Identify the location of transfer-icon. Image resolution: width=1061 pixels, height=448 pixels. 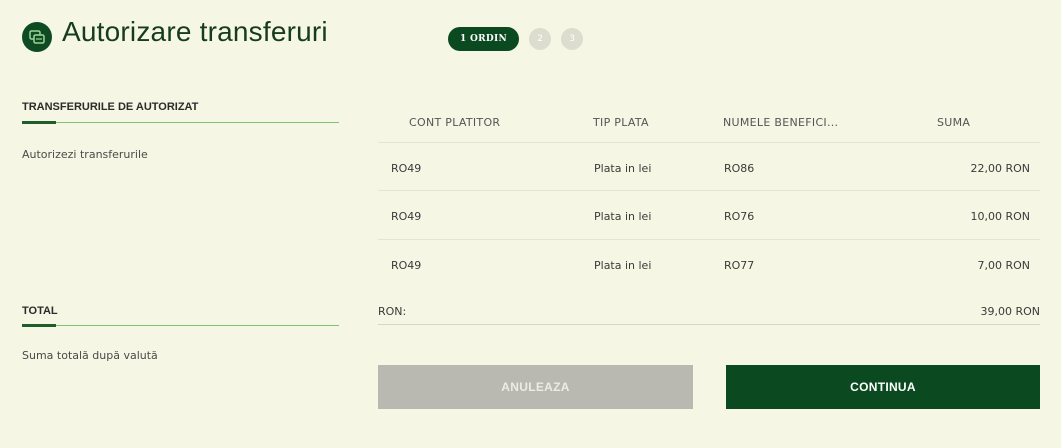
(37, 37).